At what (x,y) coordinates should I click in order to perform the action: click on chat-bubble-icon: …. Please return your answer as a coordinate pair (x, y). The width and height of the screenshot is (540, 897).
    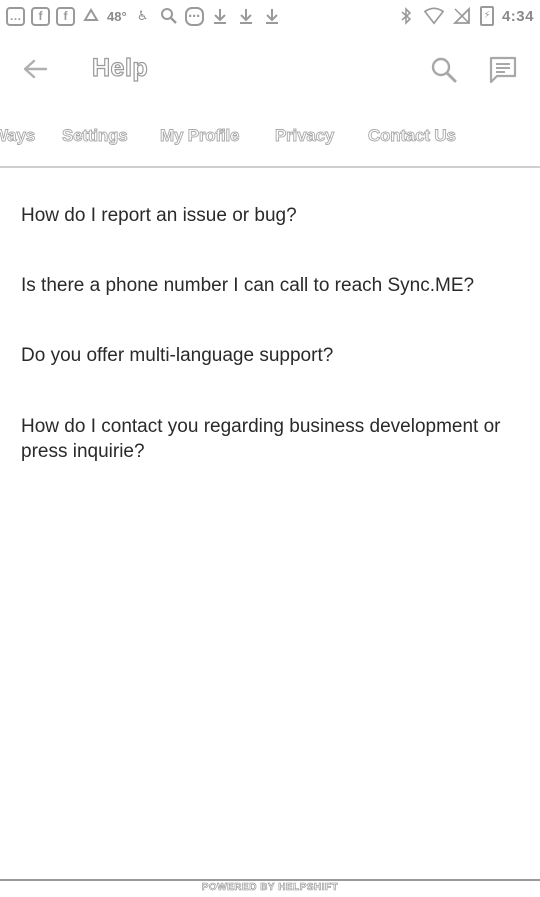
    Looking at the image, I should click on (15, 16).